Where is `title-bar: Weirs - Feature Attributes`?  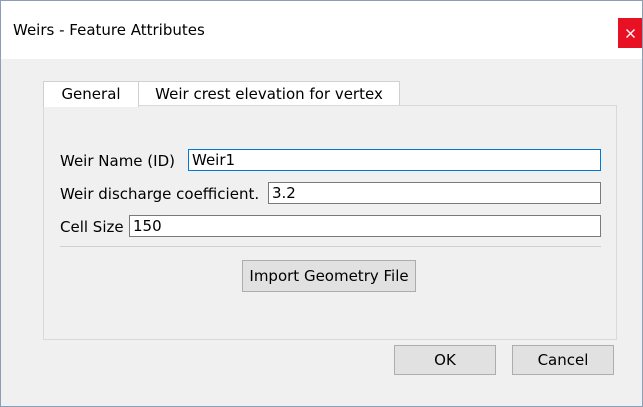
title-bar: Weirs - Feature Attributes is located at coordinates (321, 30).